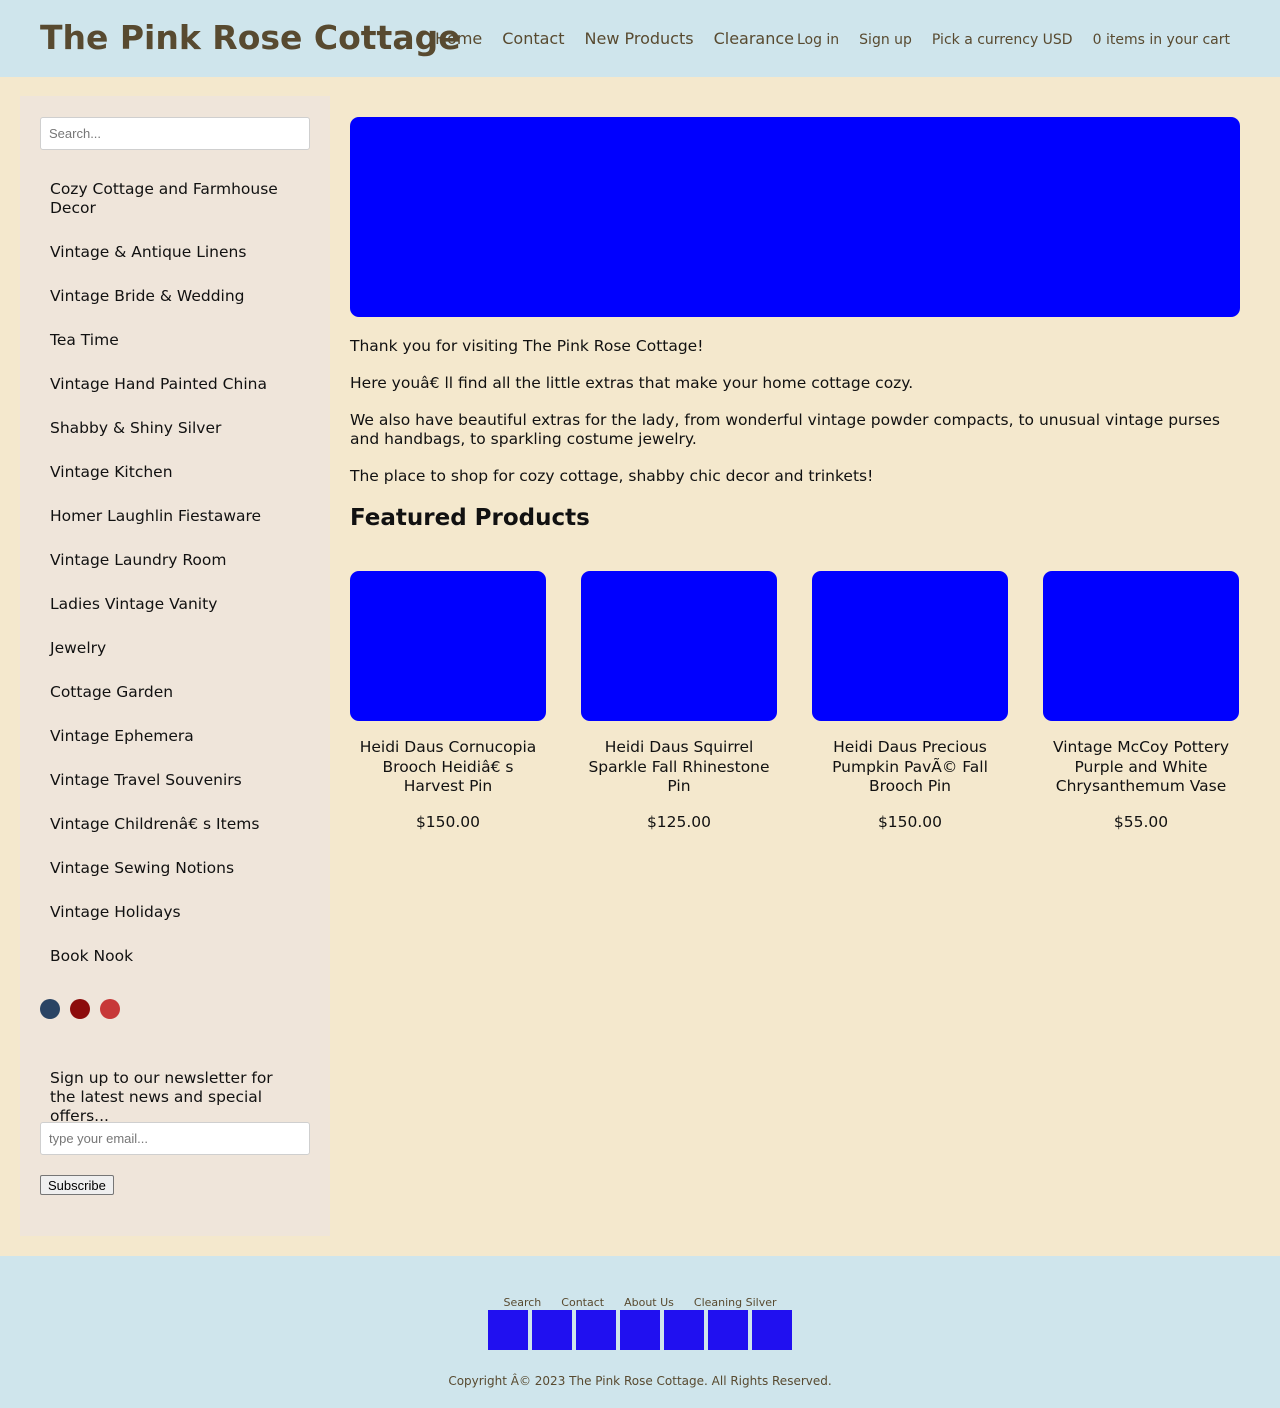 This screenshot has height=1408, width=1280. Describe the element at coordinates (1161, 40) in the screenshot. I see `cart-link: 0 items in your cart` at that location.